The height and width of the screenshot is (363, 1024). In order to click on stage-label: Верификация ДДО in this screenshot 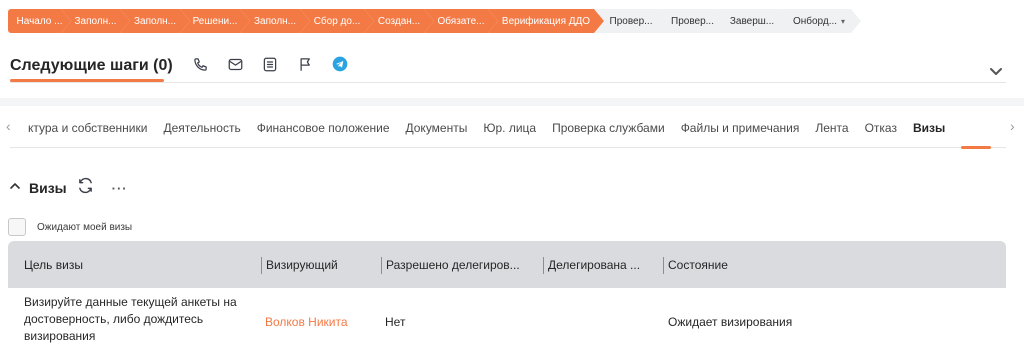, I will do `click(546, 21)`.